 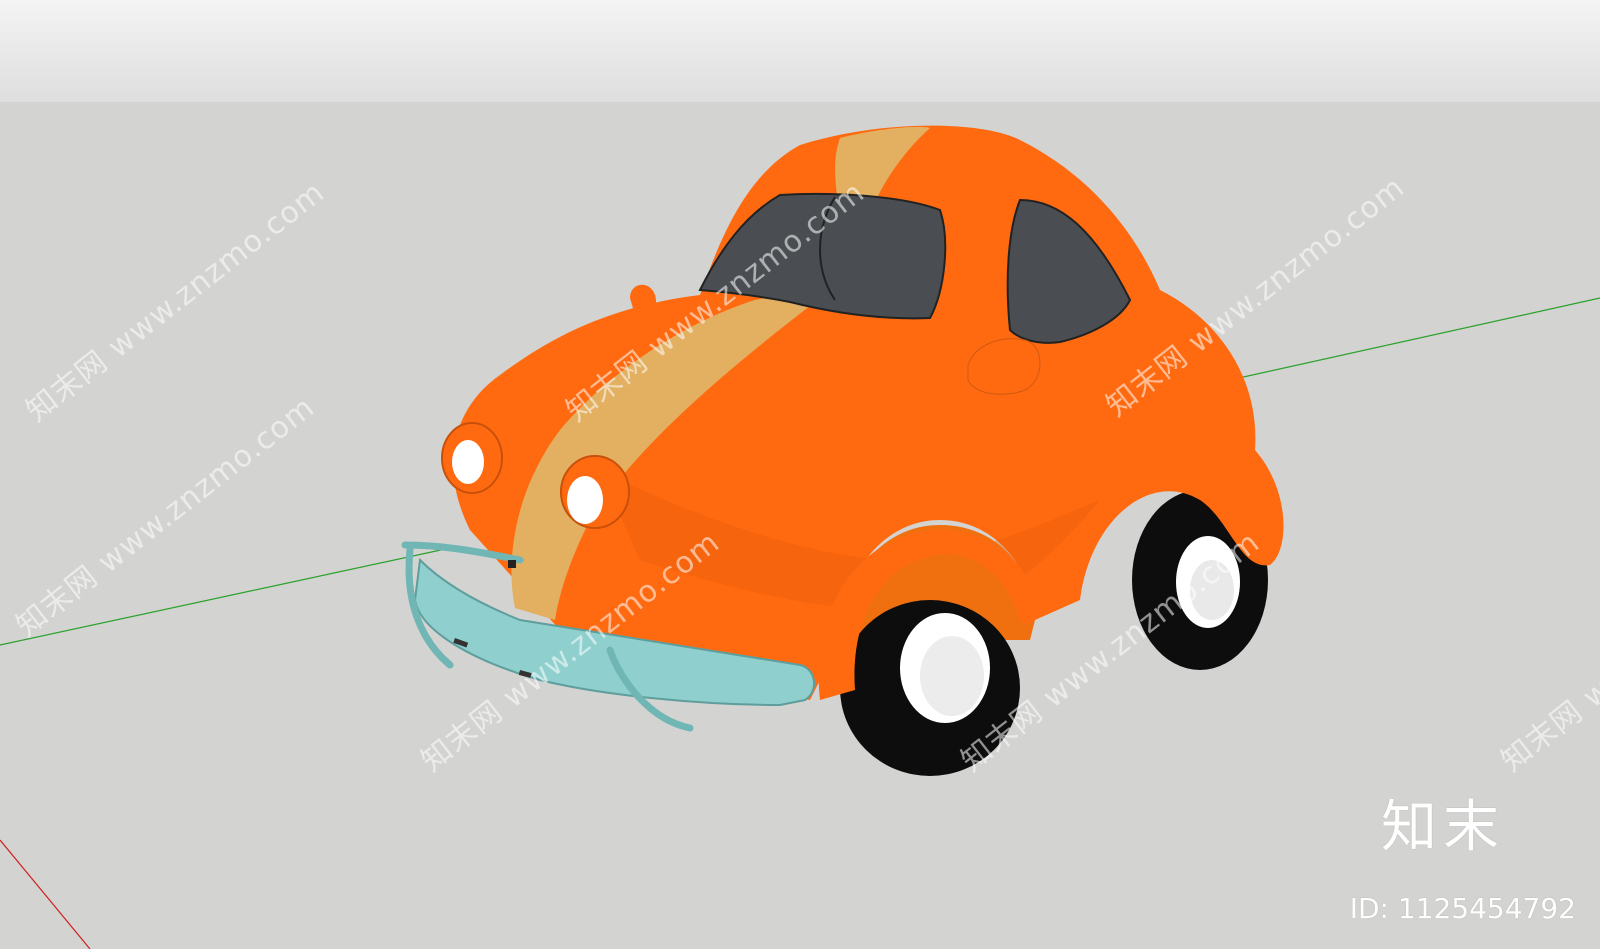 What do you see at coordinates (472, 458) in the screenshot?
I see `left-headlight` at bounding box center [472, 458].